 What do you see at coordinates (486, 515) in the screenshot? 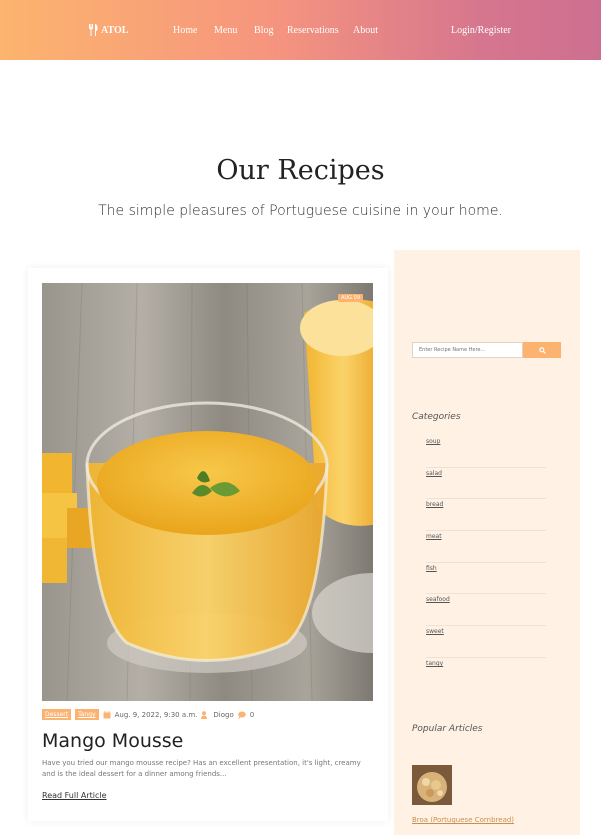
I see `list-item: bread` at bounding box center [486, 515].